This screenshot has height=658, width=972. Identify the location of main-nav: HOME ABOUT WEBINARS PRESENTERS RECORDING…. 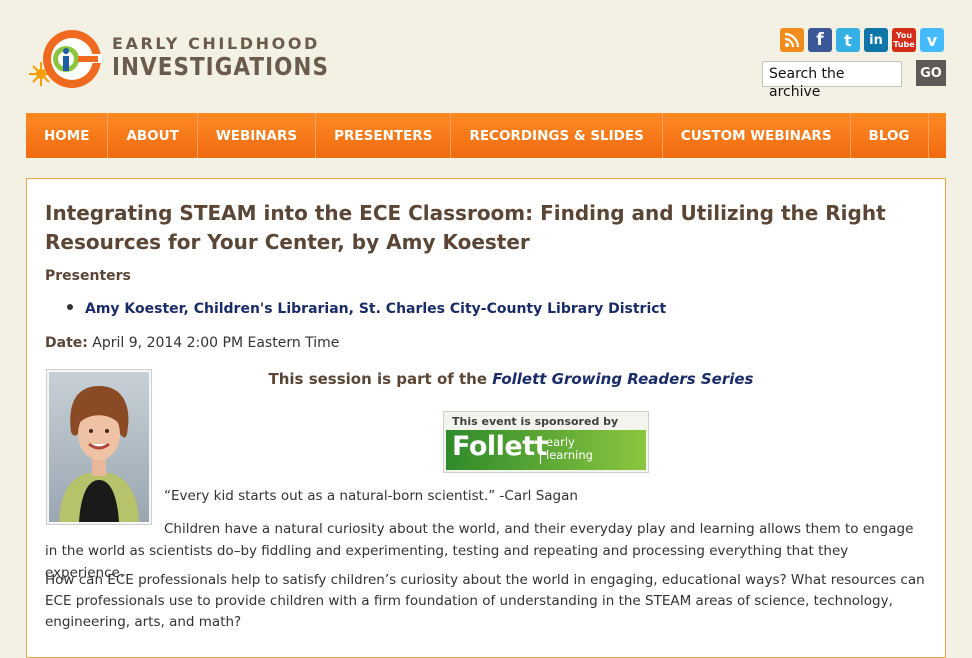
(486, 135).